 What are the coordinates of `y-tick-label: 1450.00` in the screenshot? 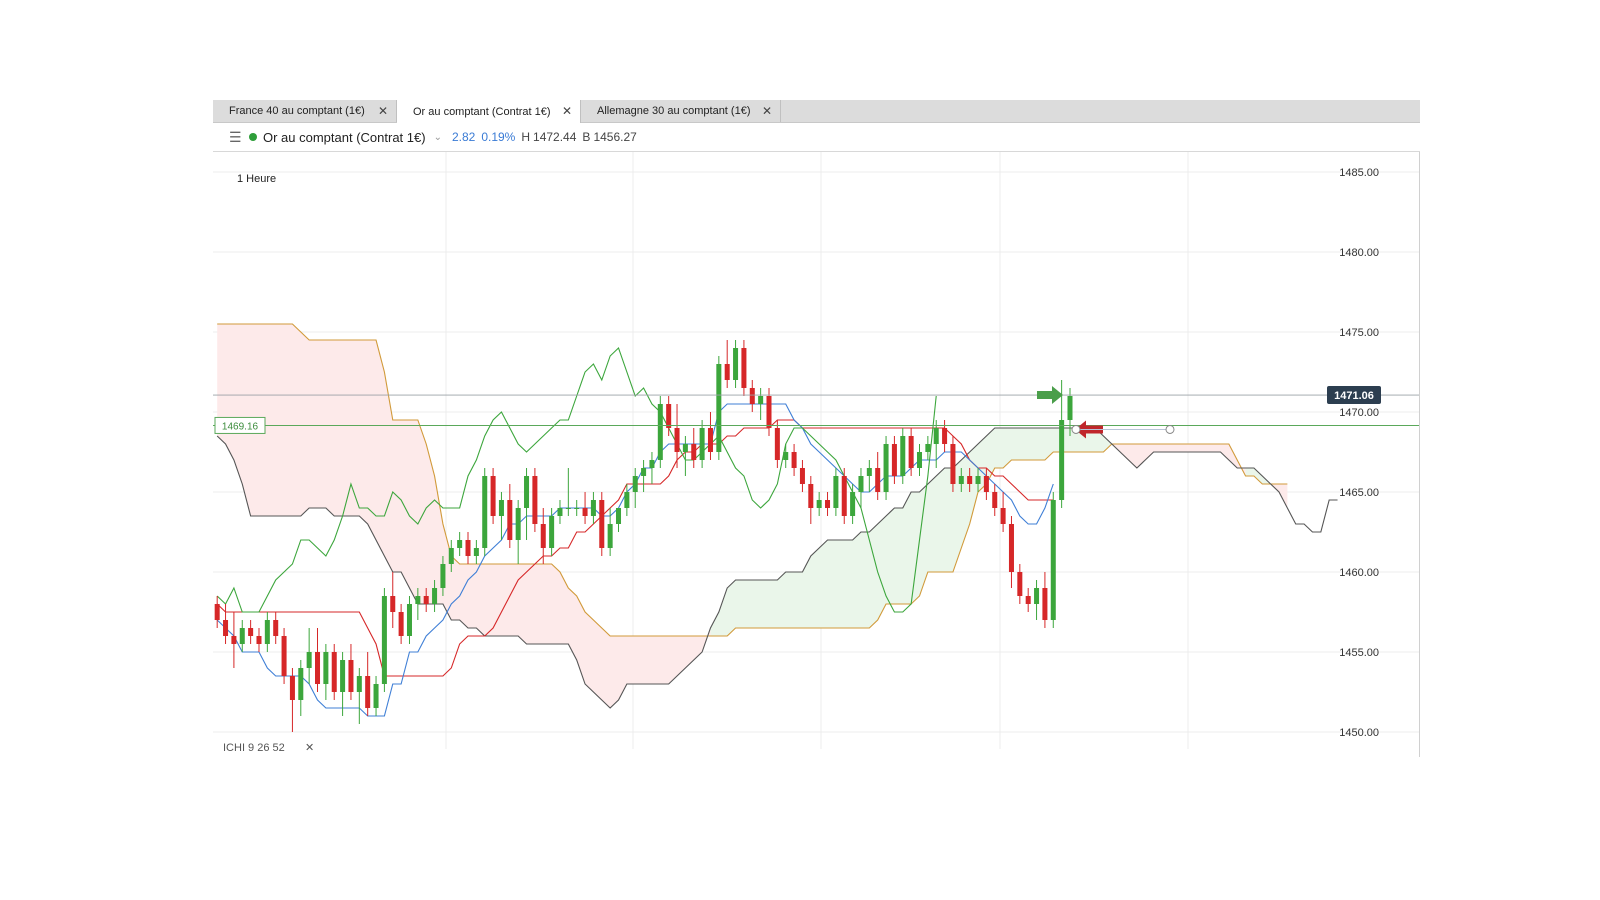 It's located at (1359, 733).